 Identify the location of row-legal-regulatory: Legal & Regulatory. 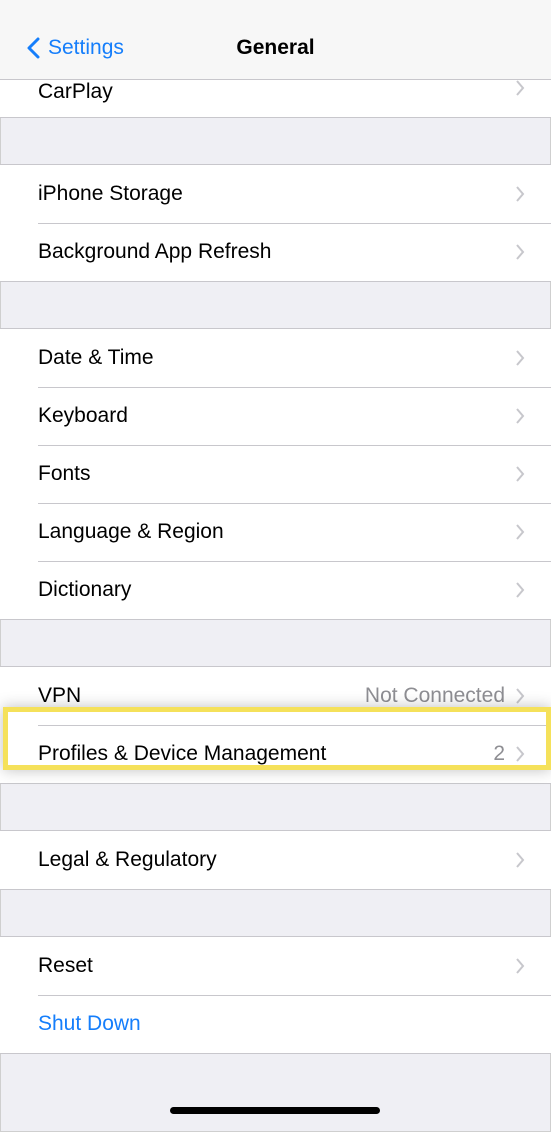
(275, 860).